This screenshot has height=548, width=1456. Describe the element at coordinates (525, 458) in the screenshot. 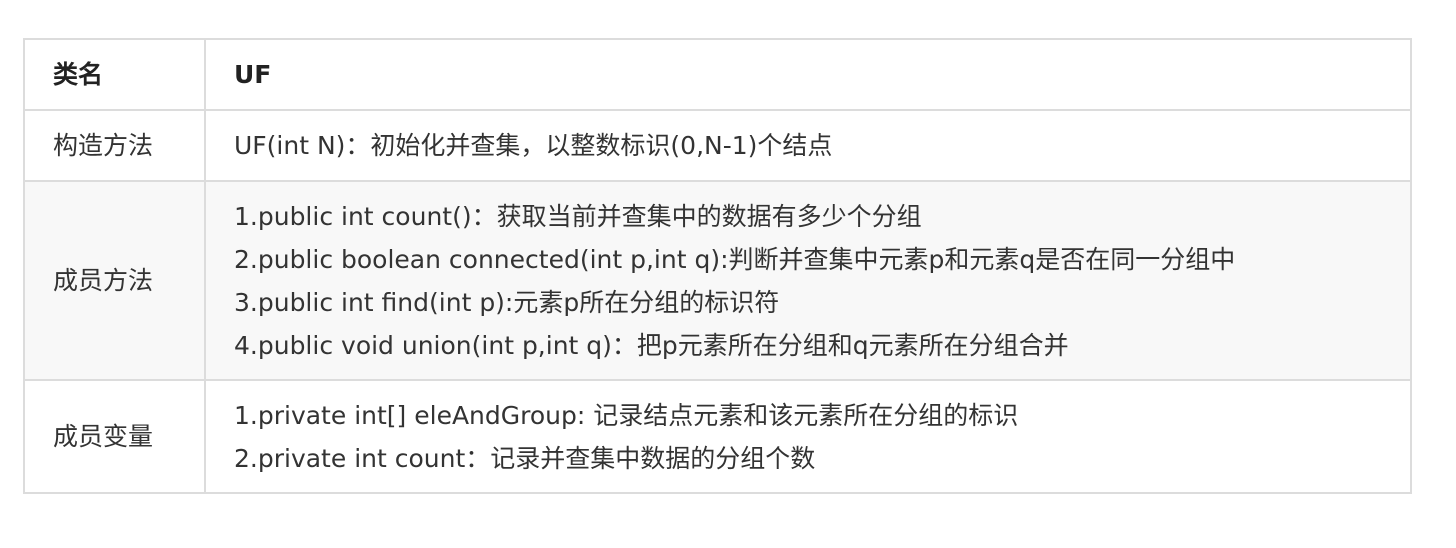

I see `field-line-count: 2.private int count：记录并查集中数据的分组个数` at that location.